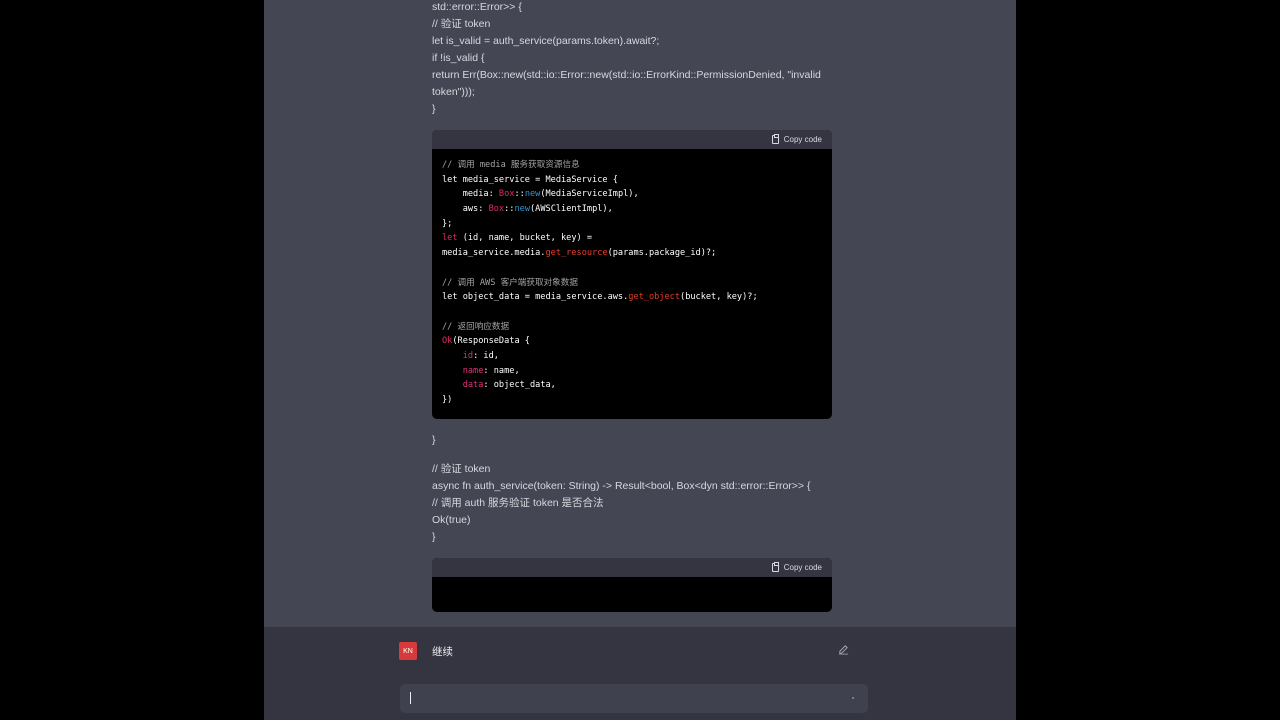  I want to click on code-token: : name,, so click(501, 370).